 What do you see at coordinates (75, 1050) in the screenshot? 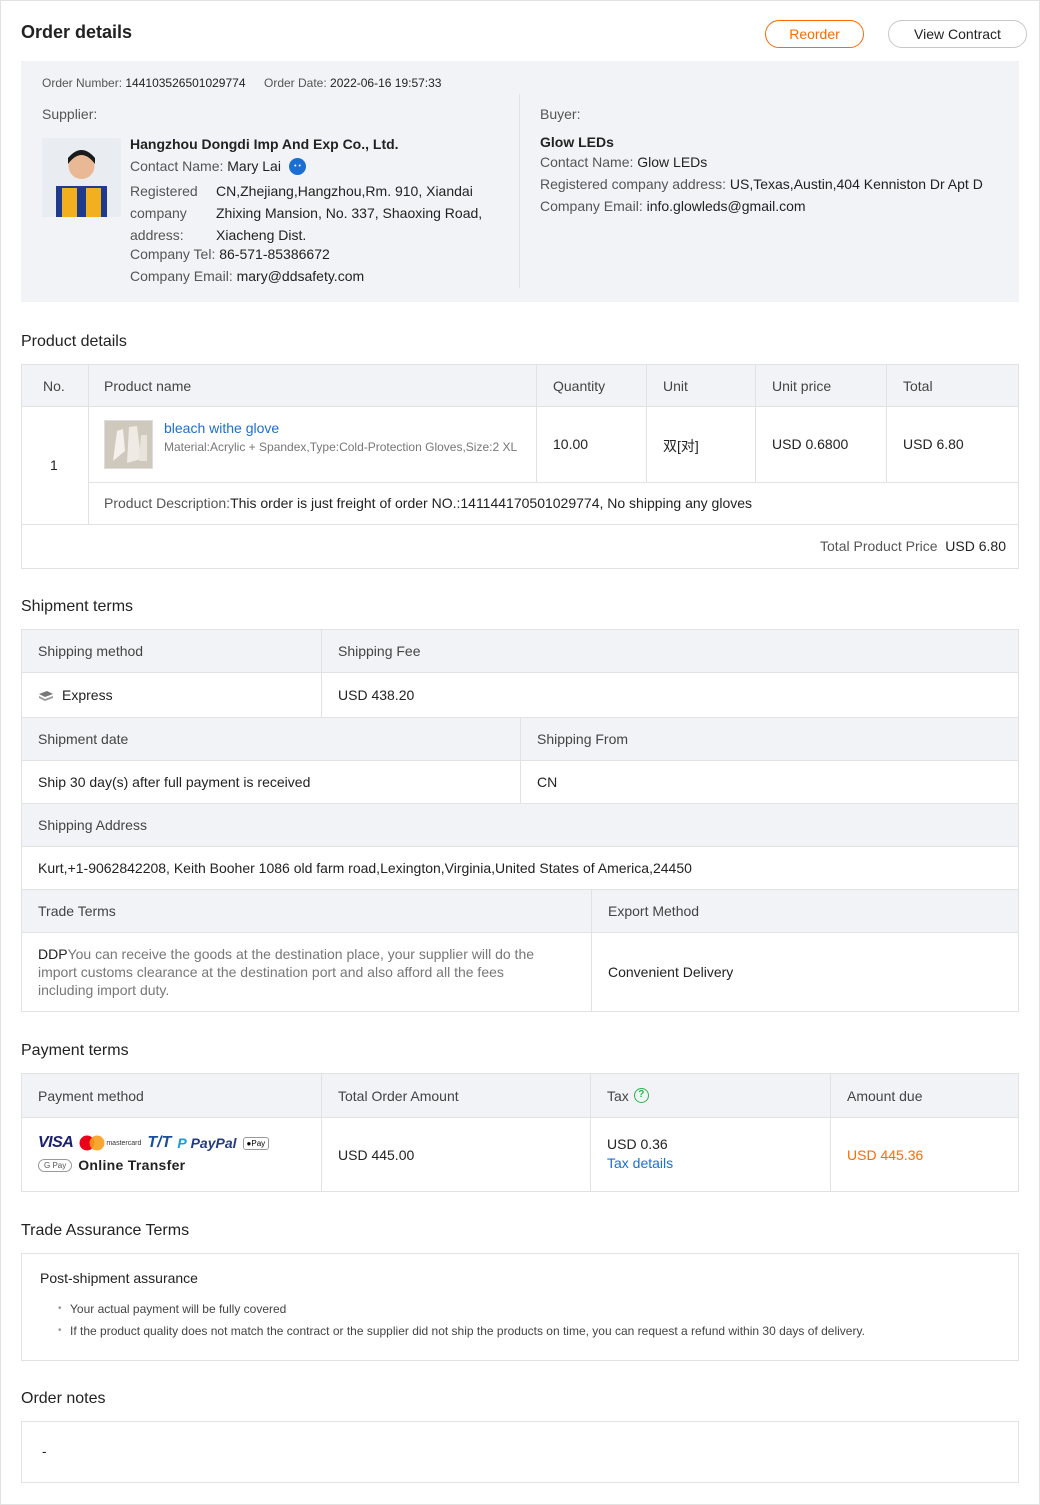
I see `payment-terms-title: Payment terms` at bounding box center [75, 1050].